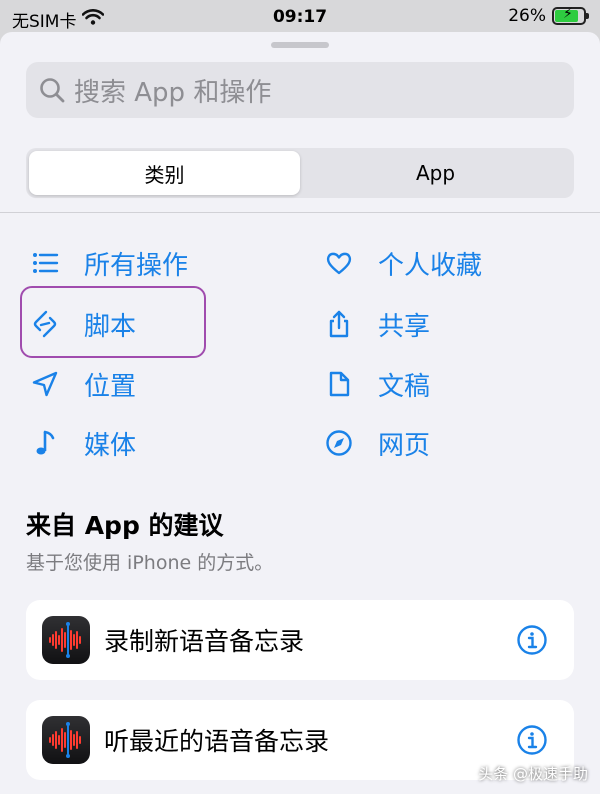 The width and height of the screenshot is (600, 794). What do you see at coordinates (527, 16) in the screenshot?
I see `battery-percentage: 26%` at bounding box center [527, 16].